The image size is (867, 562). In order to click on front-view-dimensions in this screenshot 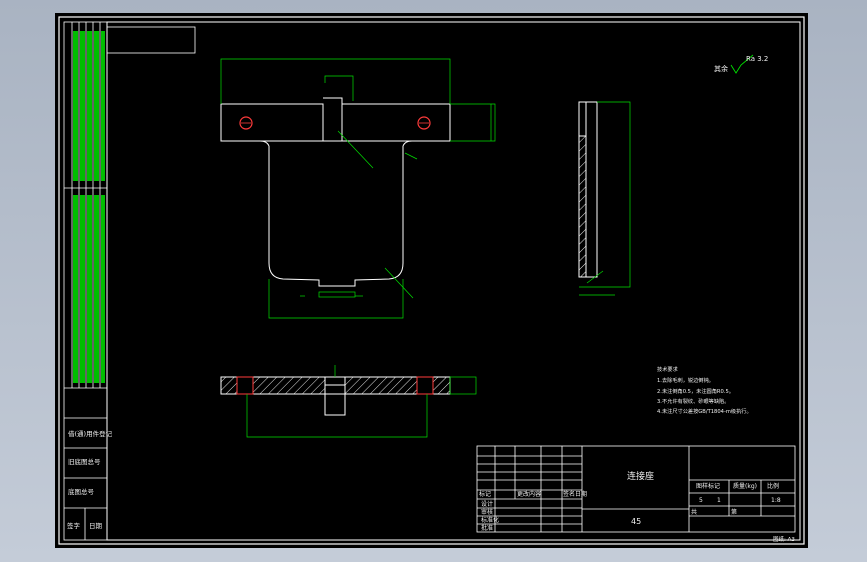, I will do `click(358, 188)`.